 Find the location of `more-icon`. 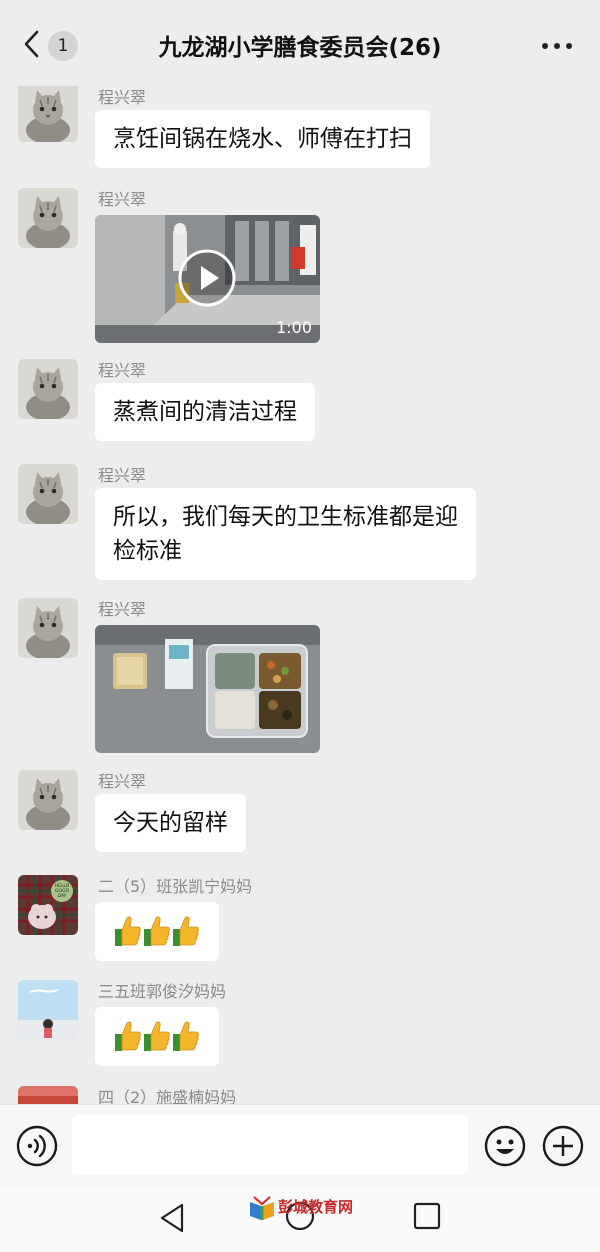

more-icon is located at coordinates (557, 46).